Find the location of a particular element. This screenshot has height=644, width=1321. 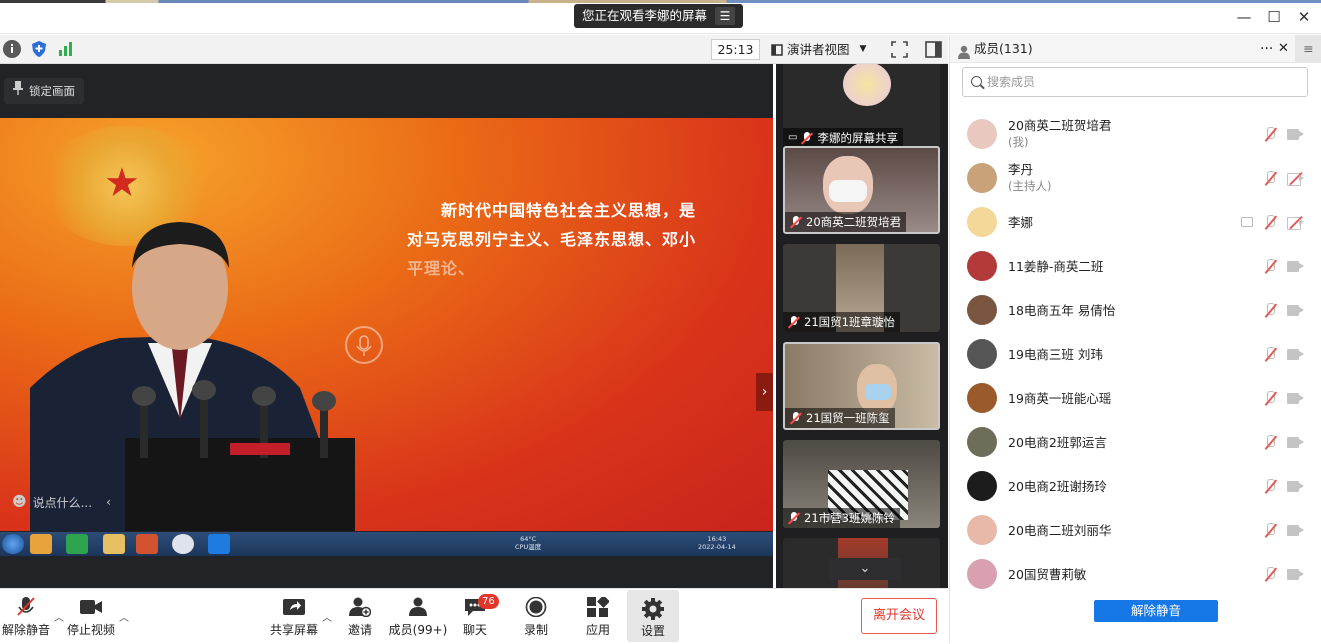

member-role: (我) is located at coordinates (1018, 142).